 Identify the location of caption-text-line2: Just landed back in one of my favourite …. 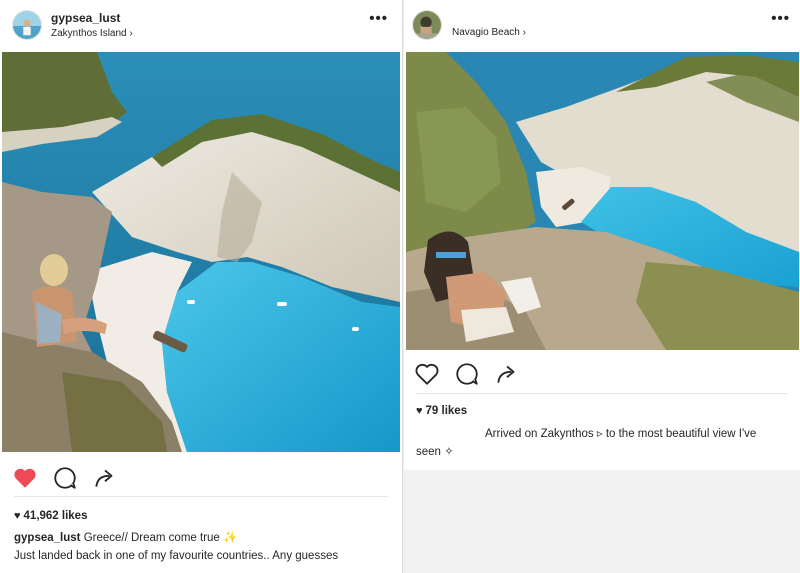
(176, 556).